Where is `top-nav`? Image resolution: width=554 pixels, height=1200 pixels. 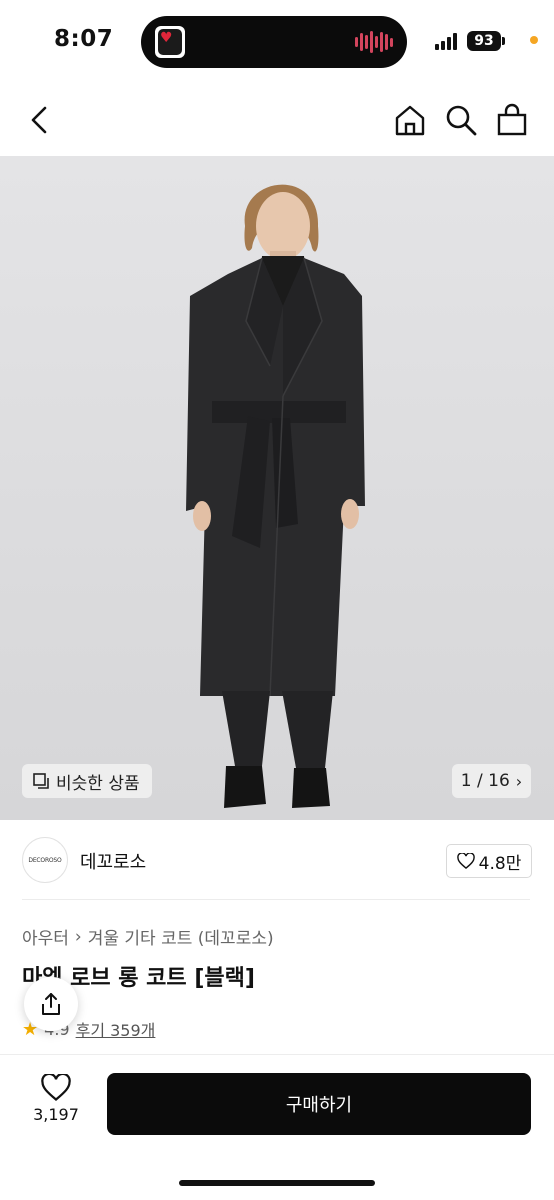
top-nav is located at coordinates (277, 120).